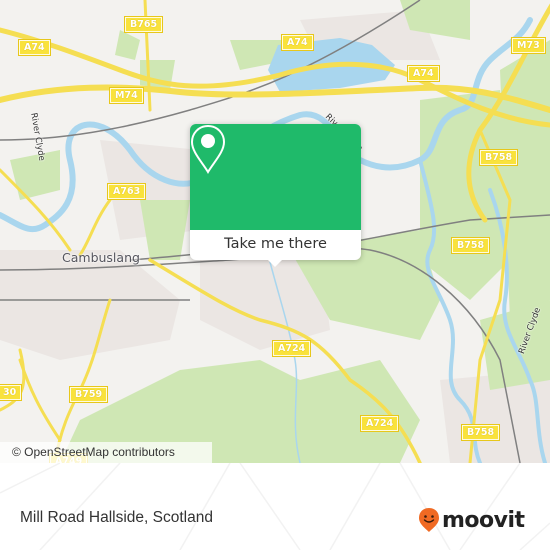  Describe the element at coordinates (11, 392) in the screenshot. I see `road-shield-a730: 30` at that location.